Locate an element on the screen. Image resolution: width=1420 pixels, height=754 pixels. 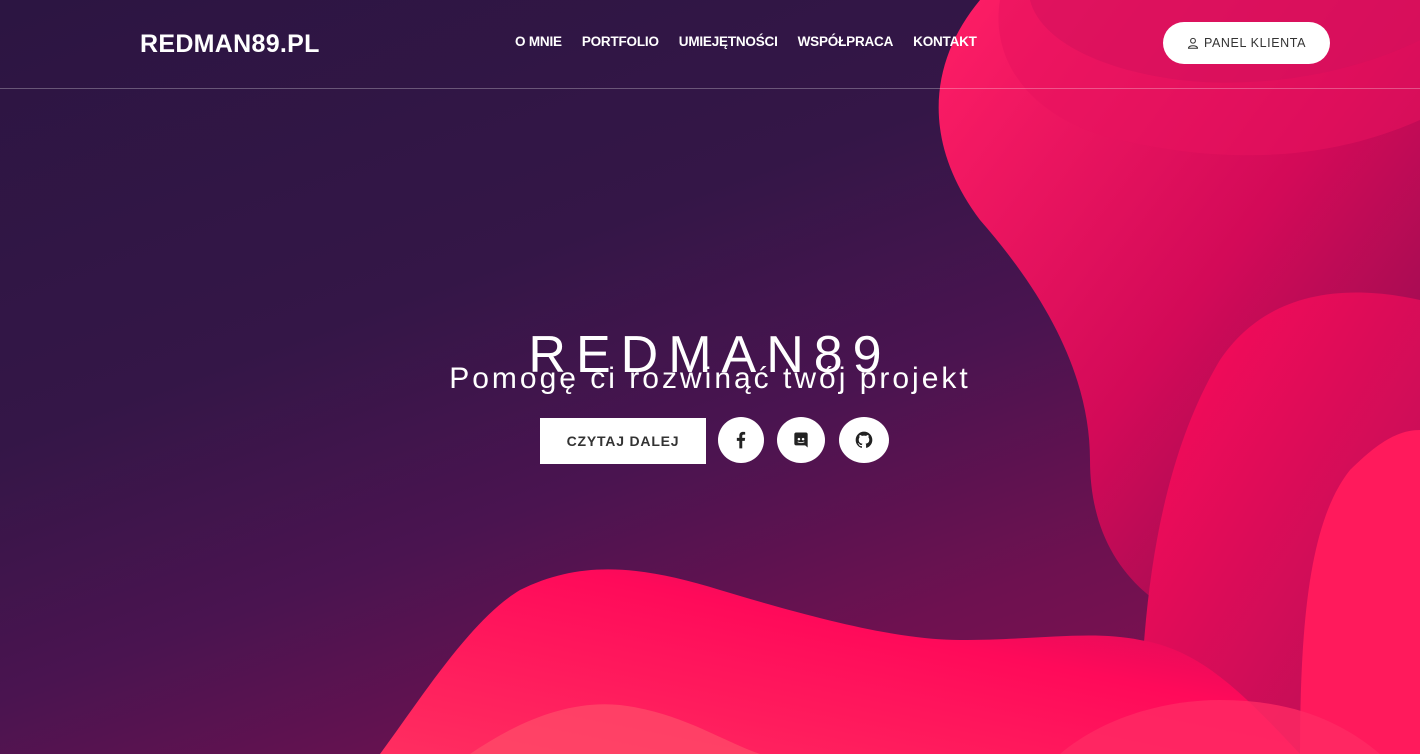
nav-link-kontakt: KONTAKT is located at coordinates (945, 41).